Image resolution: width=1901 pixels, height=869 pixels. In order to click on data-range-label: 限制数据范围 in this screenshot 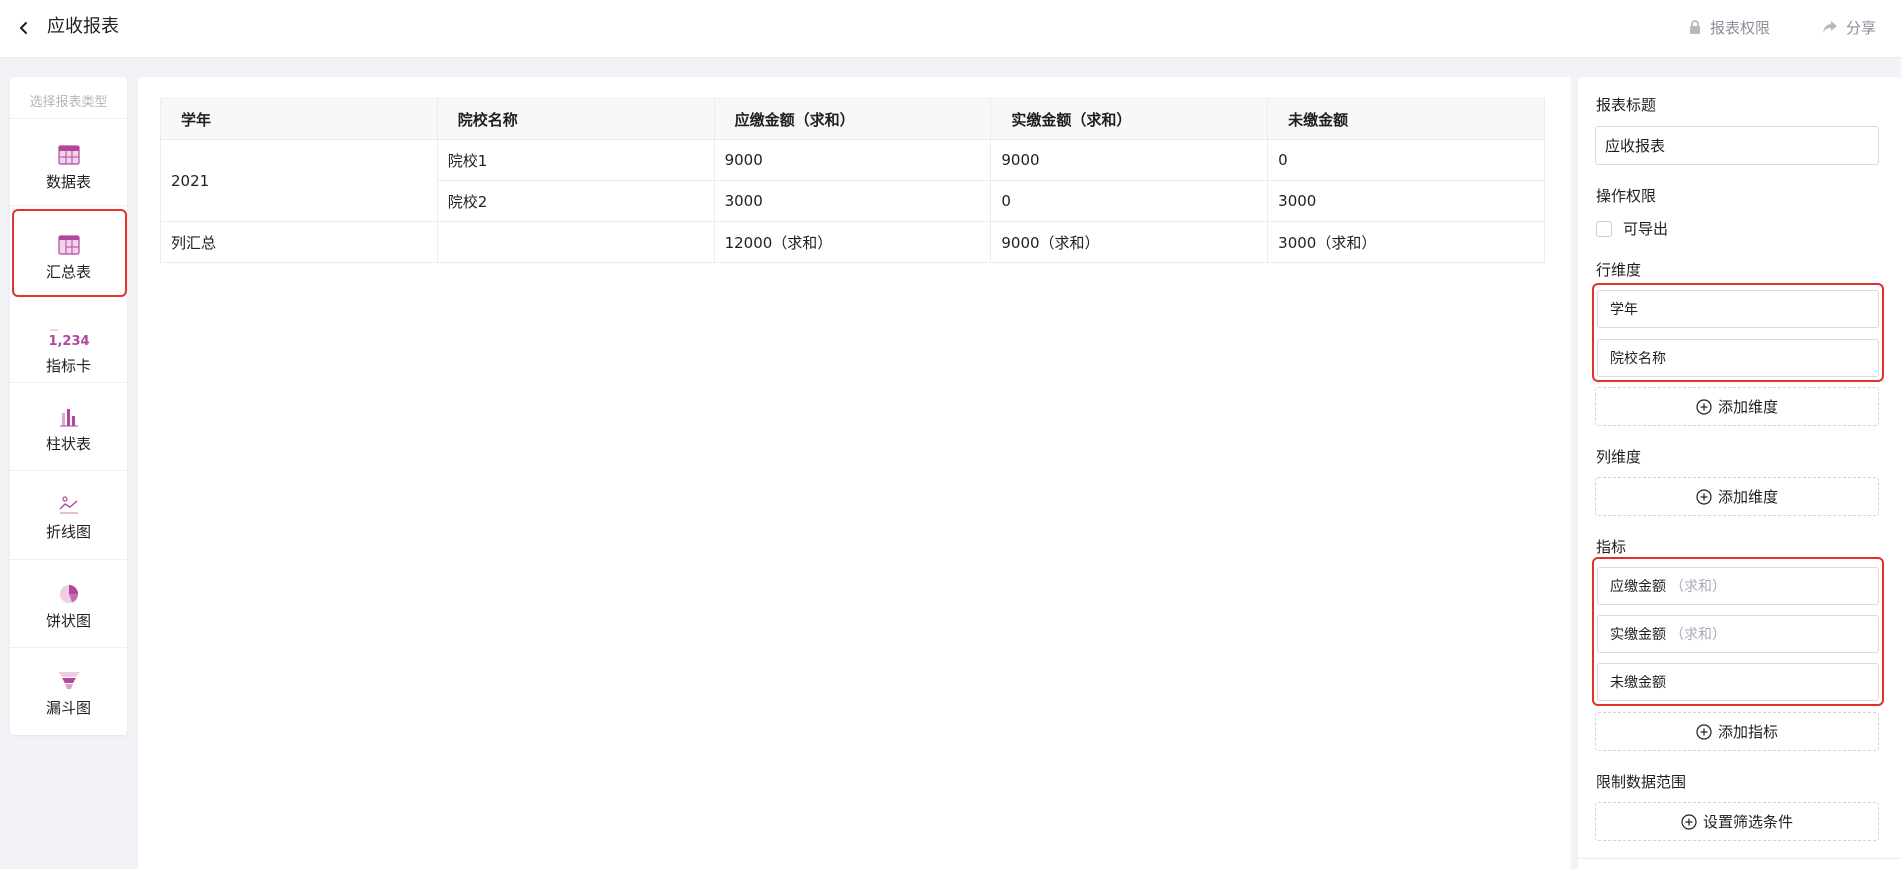, I will do `click(1641, 782)`.